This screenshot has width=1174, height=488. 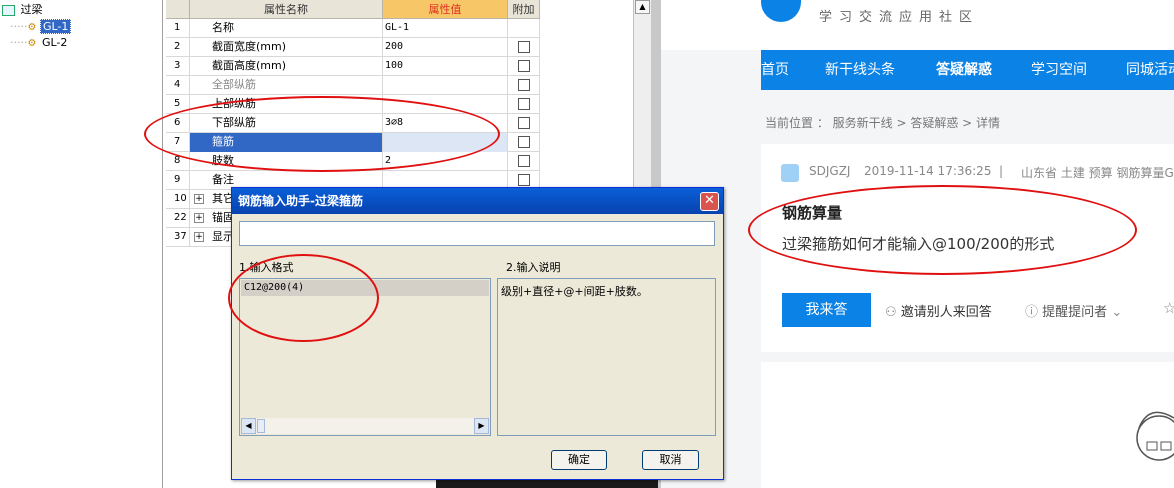 I want to click on answer-button: 我来答, so click(x=826, y=310).